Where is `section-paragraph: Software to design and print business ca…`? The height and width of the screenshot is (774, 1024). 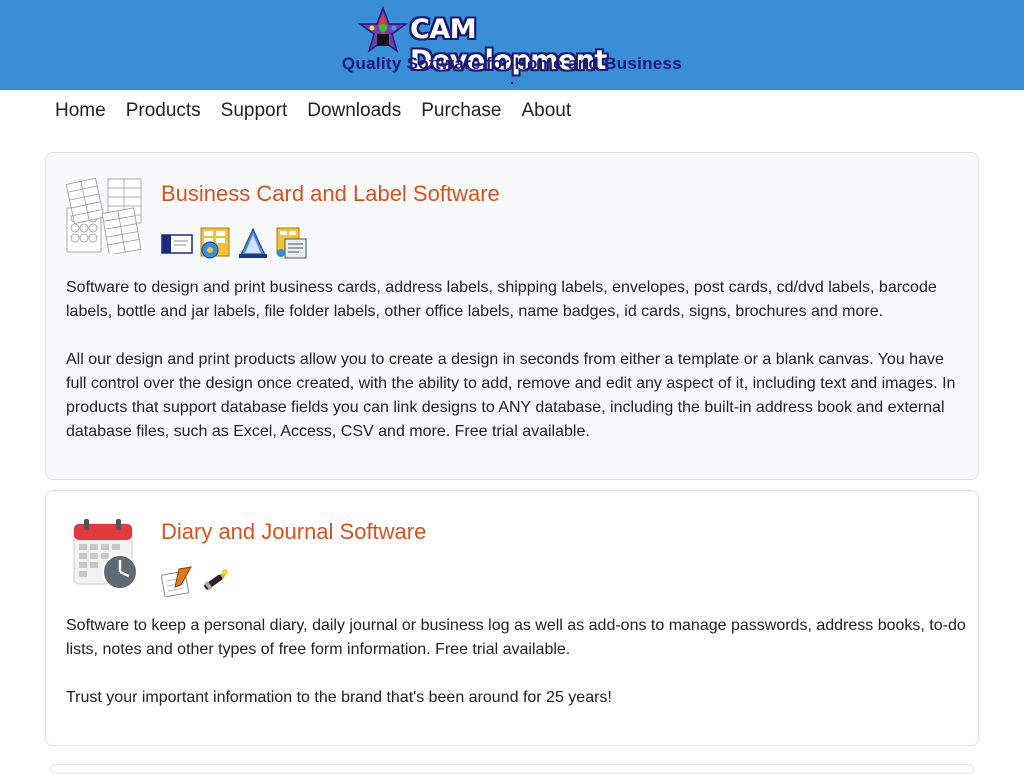
section-paragraph: Software to design and print business ca… is located at coordinates (501, 299).